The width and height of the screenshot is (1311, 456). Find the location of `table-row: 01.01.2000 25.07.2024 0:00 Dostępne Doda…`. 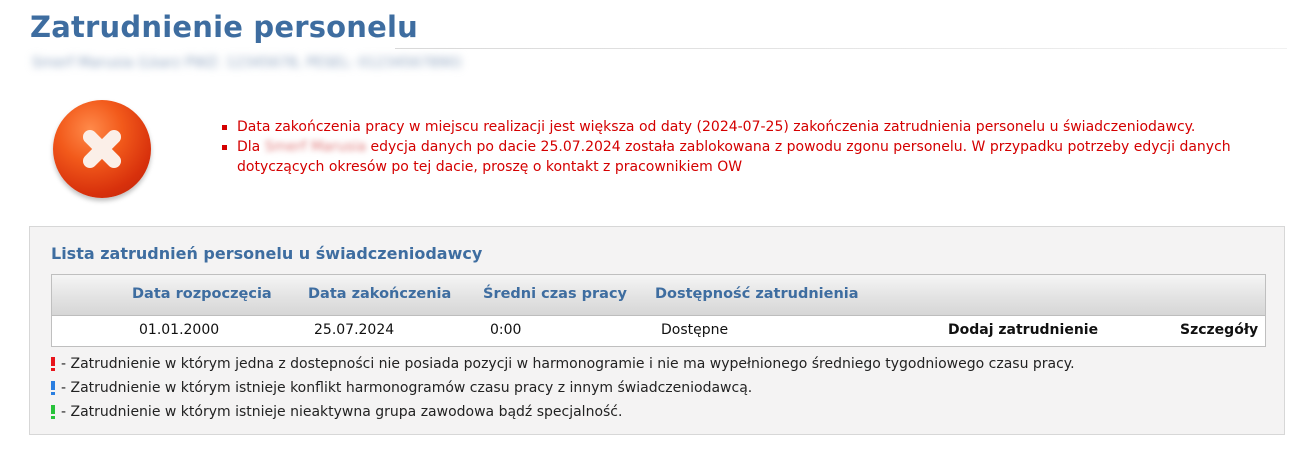

table-row: 01.01.2000 25.07.2024 0:00 Dostępne Doda… is located at coordinates (658, 331).